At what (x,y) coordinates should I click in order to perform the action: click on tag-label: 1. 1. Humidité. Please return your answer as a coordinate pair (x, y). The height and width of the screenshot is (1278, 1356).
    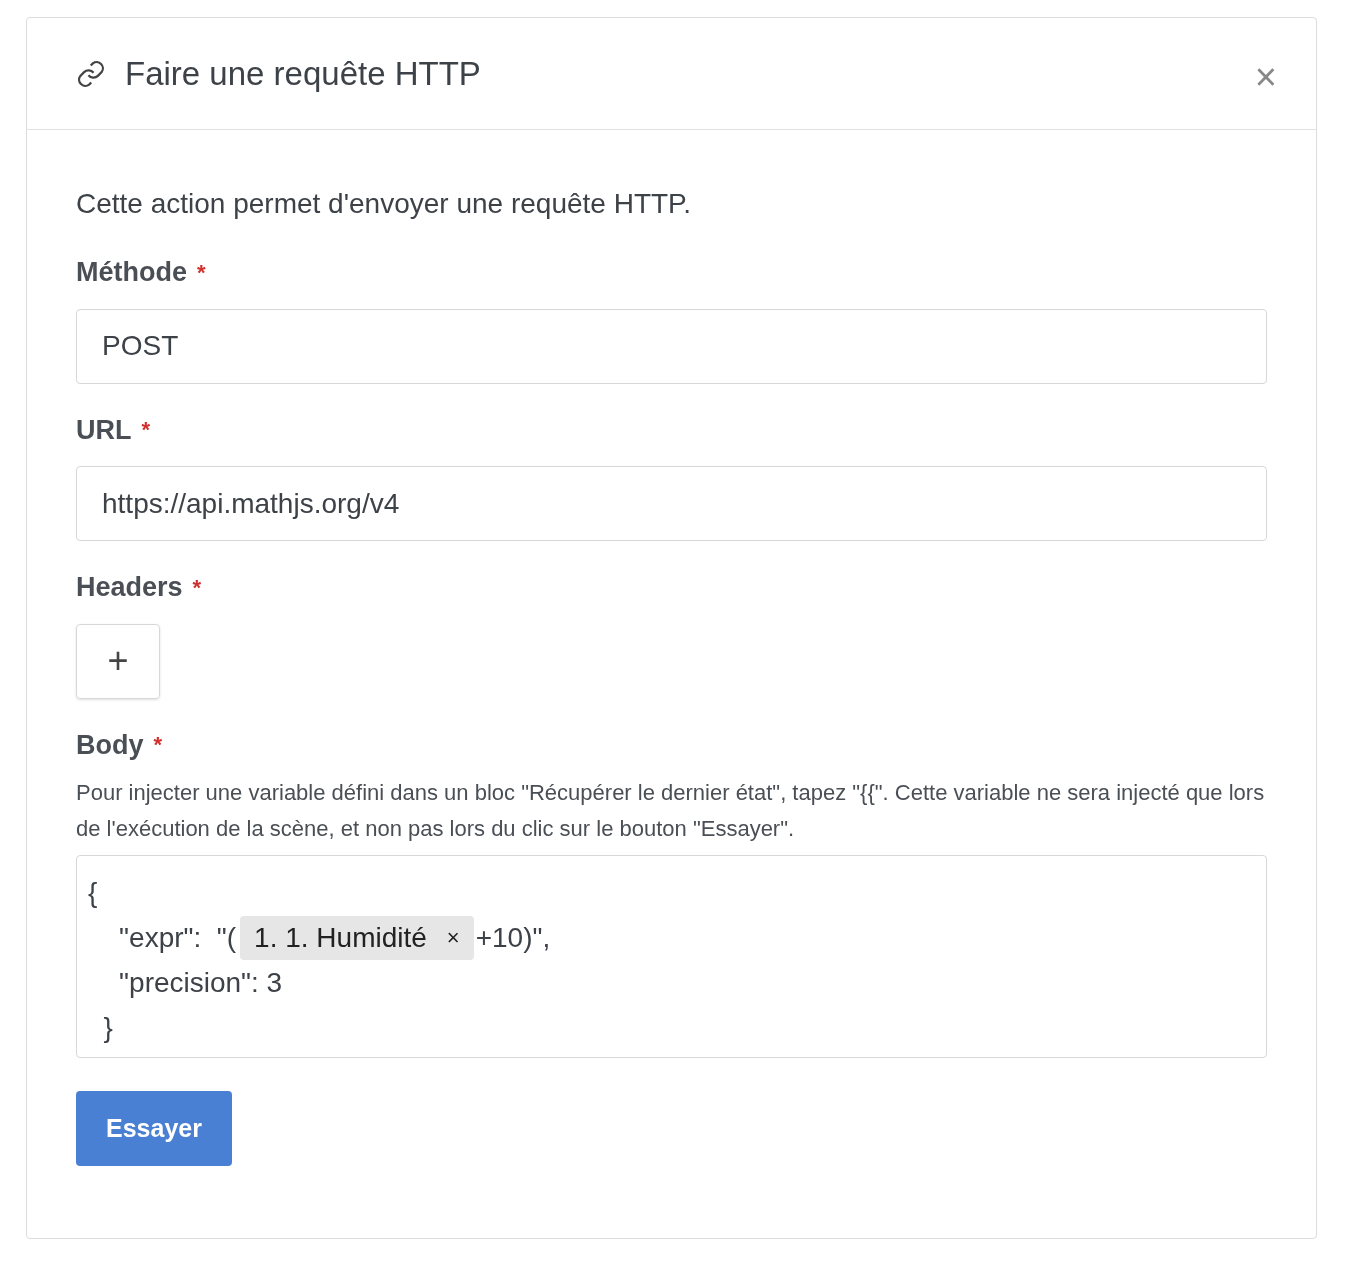
    Looking at the image, I should click on (340, 937).